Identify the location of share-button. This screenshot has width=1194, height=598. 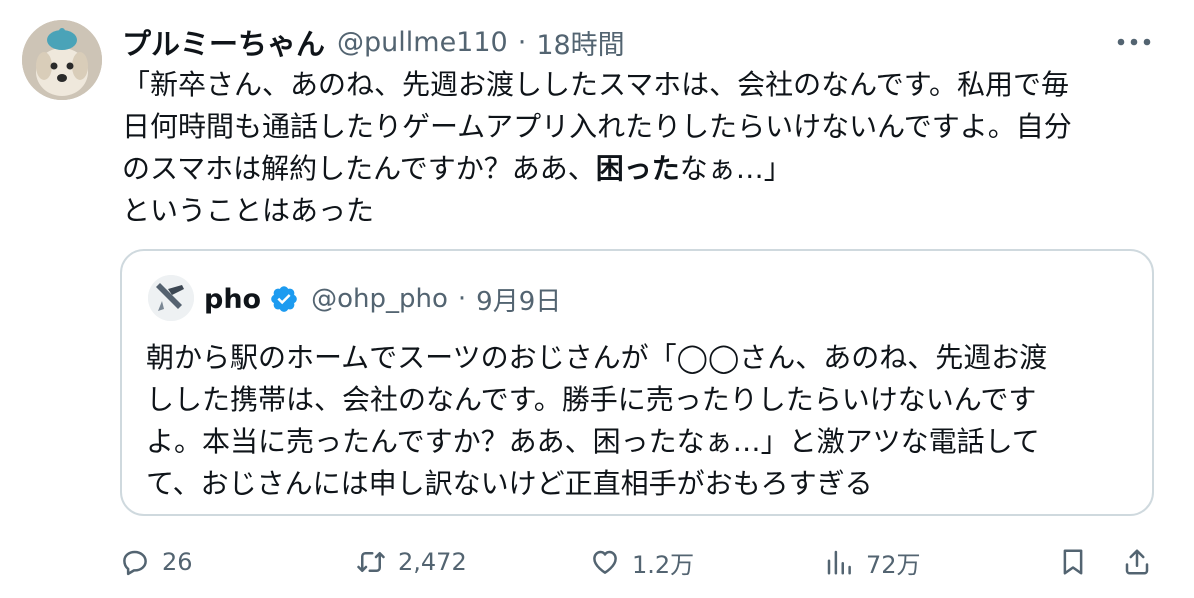
(1137, 562).